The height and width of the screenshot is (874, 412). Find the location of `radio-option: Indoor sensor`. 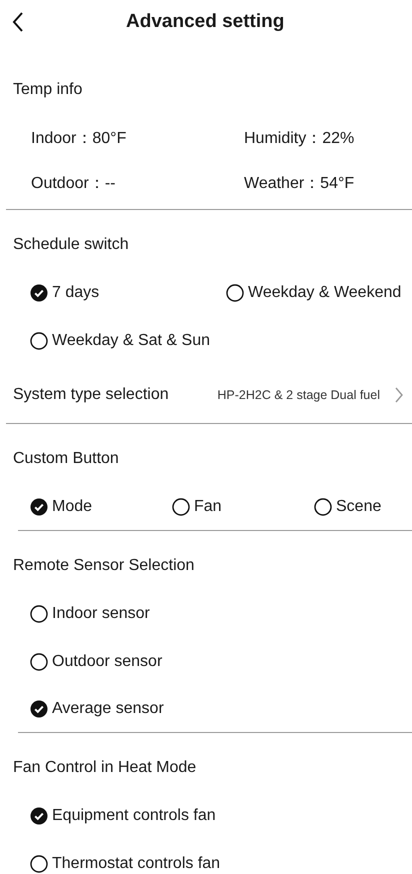

radio-option: Indoor sensor is located at coordinates (90, 614).